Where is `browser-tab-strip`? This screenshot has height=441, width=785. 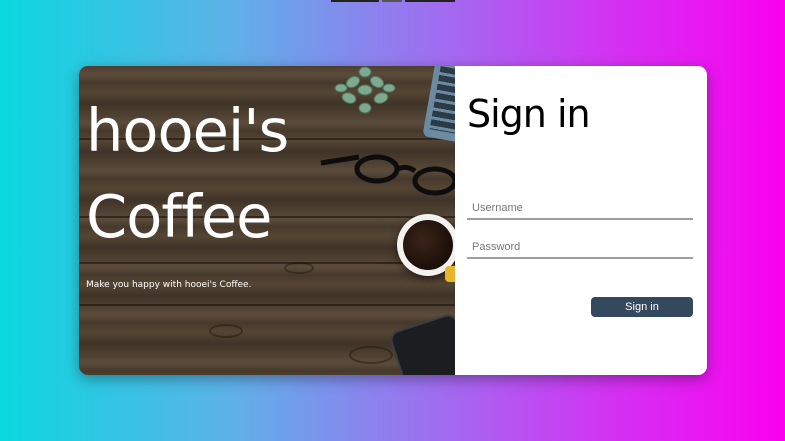 browser-tab-strip is located at coordinates (393, 1).